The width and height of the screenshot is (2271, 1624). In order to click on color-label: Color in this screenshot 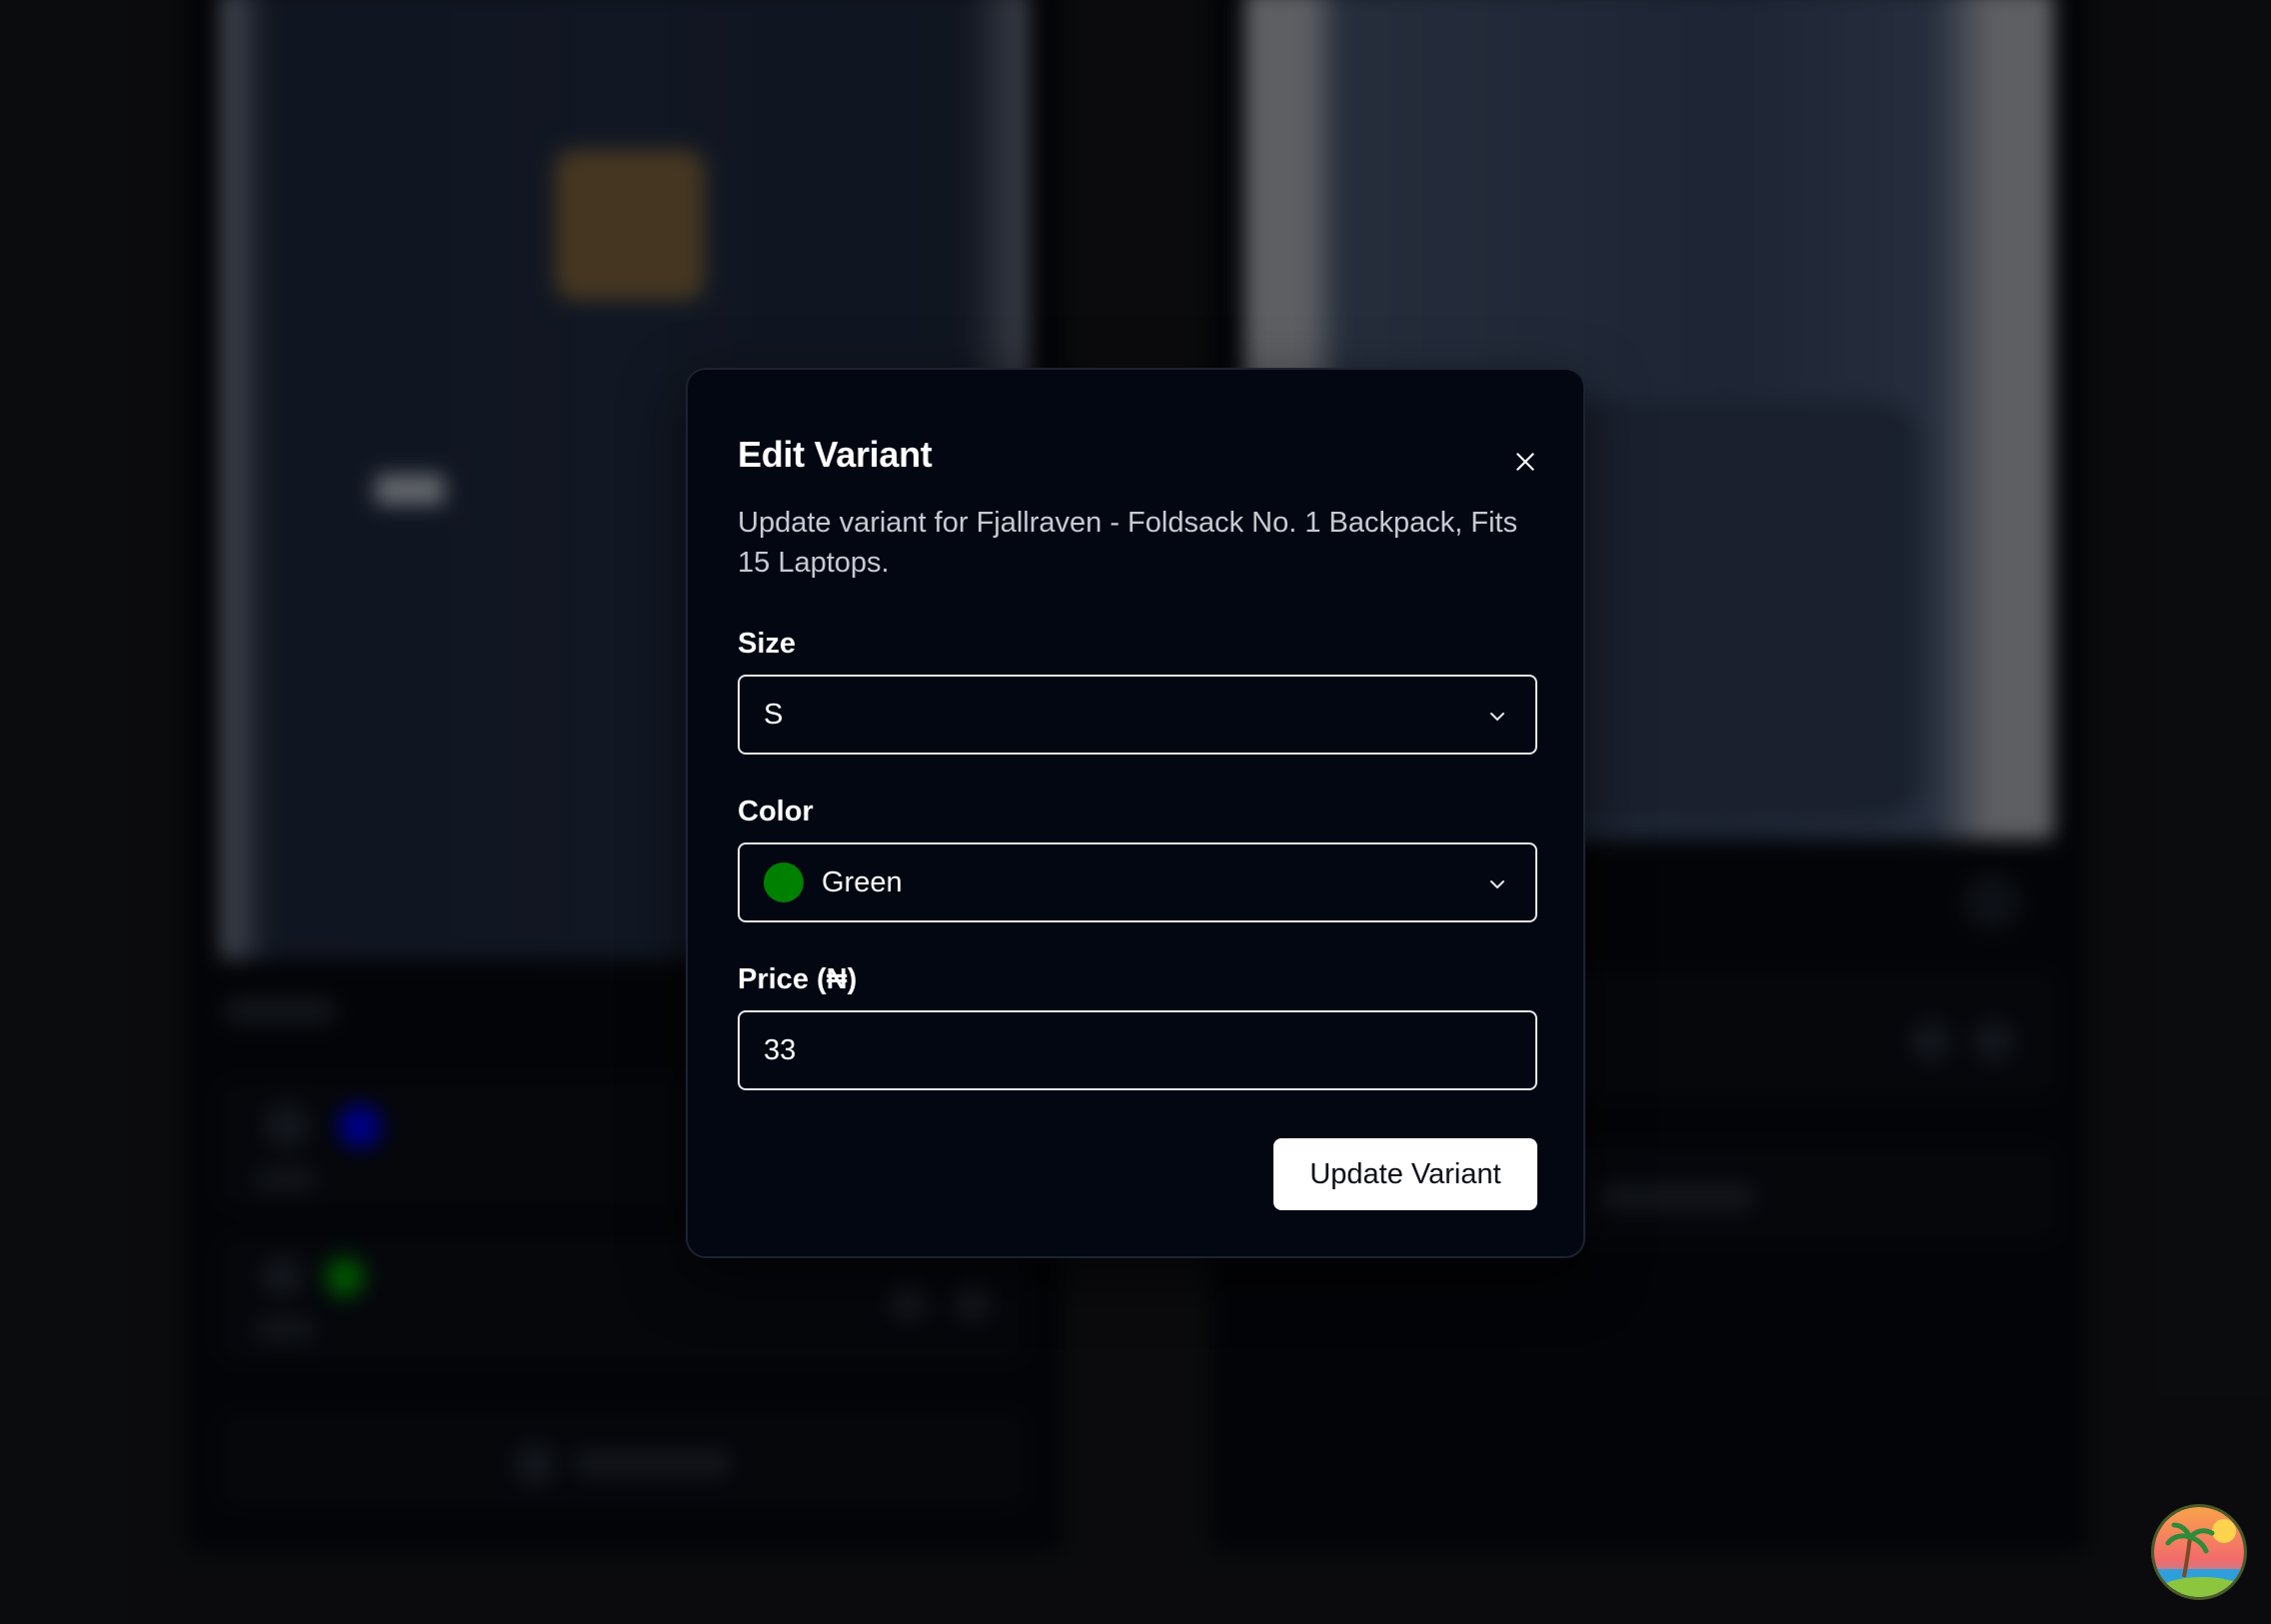, I will do `click(776, 811)`.